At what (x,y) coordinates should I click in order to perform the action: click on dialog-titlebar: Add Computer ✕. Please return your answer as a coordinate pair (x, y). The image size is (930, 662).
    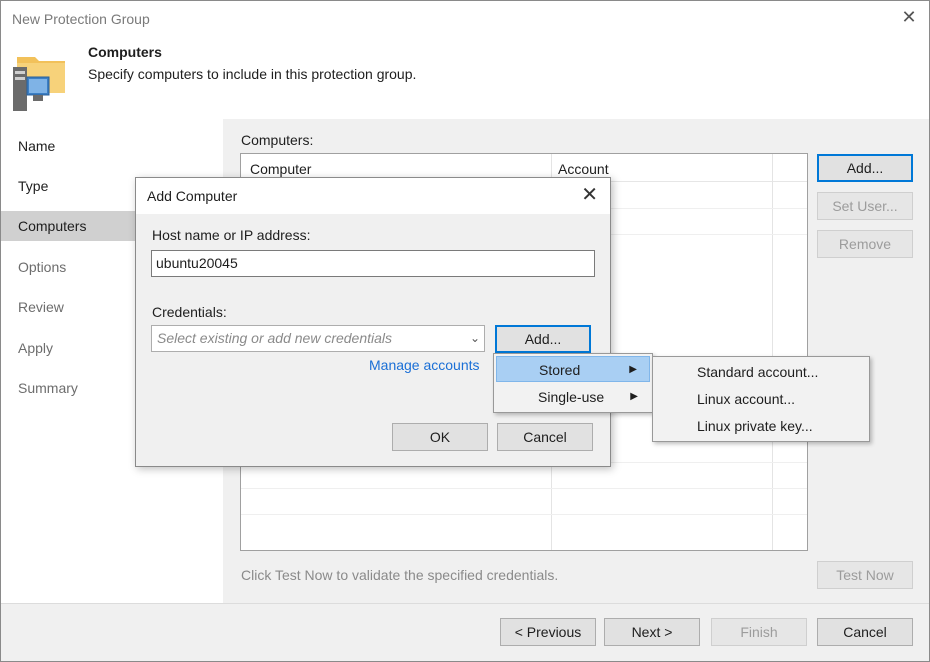
    Looking at the image, I should click on (373, 196).